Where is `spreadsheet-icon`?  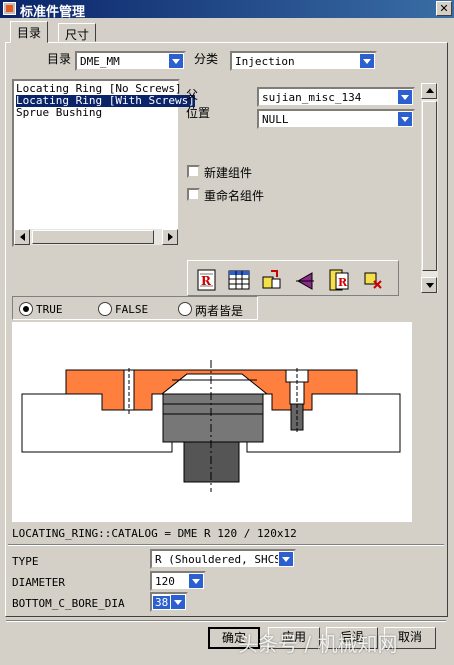 spreadsheet-icon is located at coordinates (239, 280).